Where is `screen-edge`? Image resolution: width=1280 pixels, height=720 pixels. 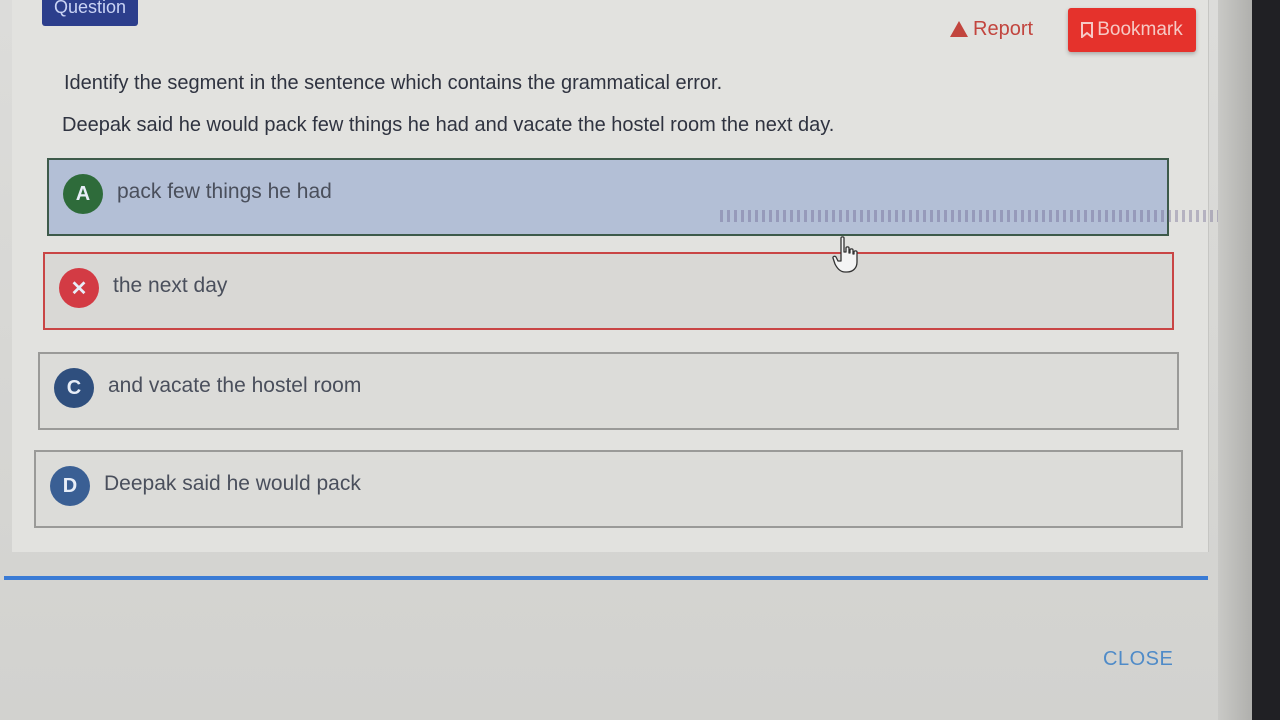 screen-edge is located at coordinates (1235, 360).